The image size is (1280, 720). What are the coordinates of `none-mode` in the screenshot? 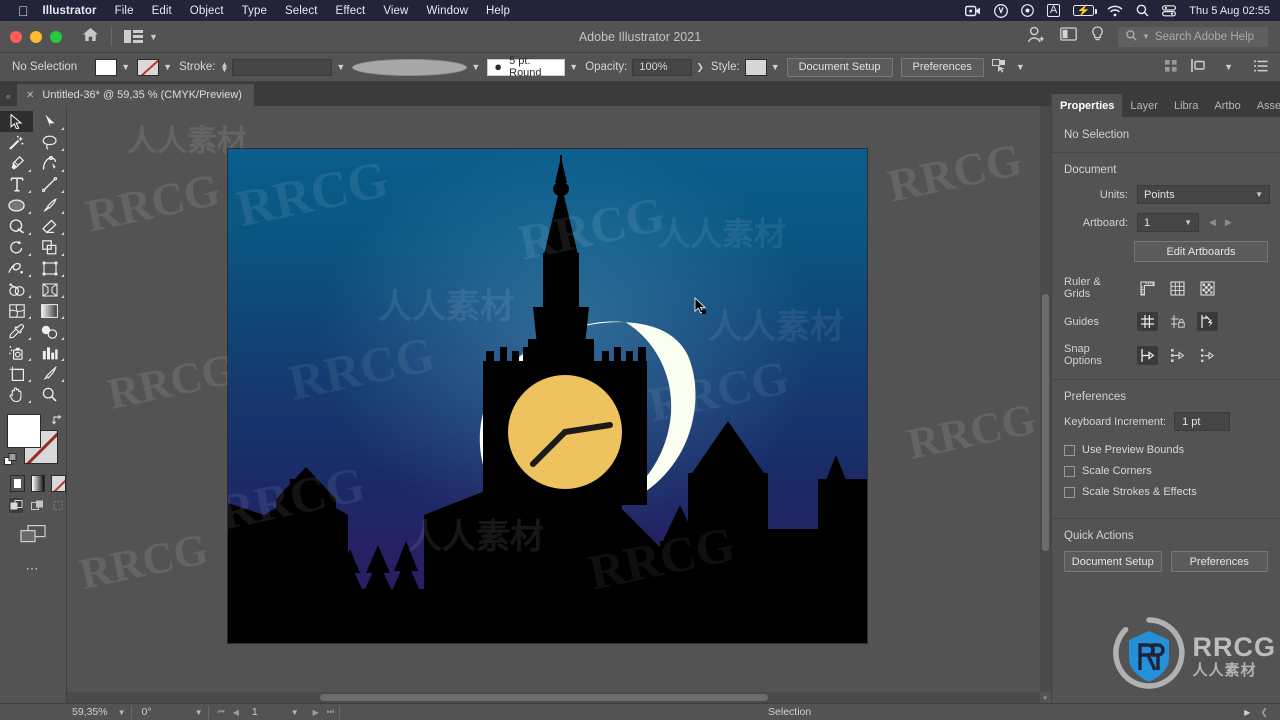 It's located at (59, 483).